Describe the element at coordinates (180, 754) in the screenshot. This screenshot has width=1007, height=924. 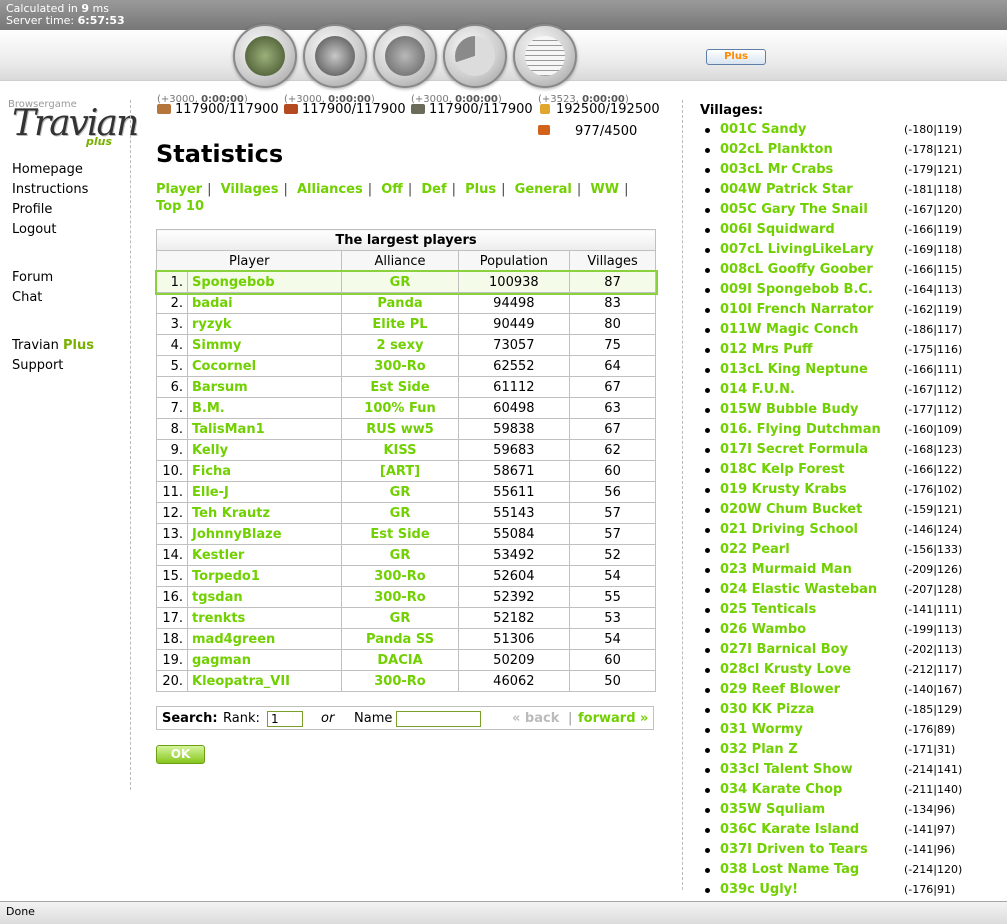
I see `ok-button: OK` at that location.